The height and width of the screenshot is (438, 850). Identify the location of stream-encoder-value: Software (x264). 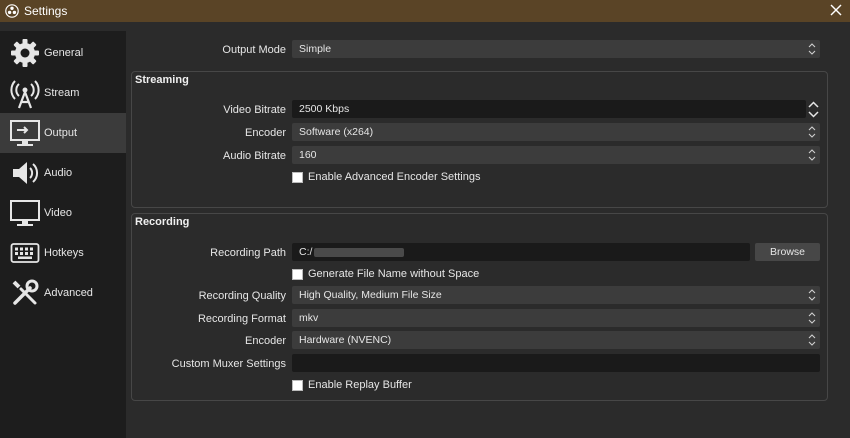
(336, 132).